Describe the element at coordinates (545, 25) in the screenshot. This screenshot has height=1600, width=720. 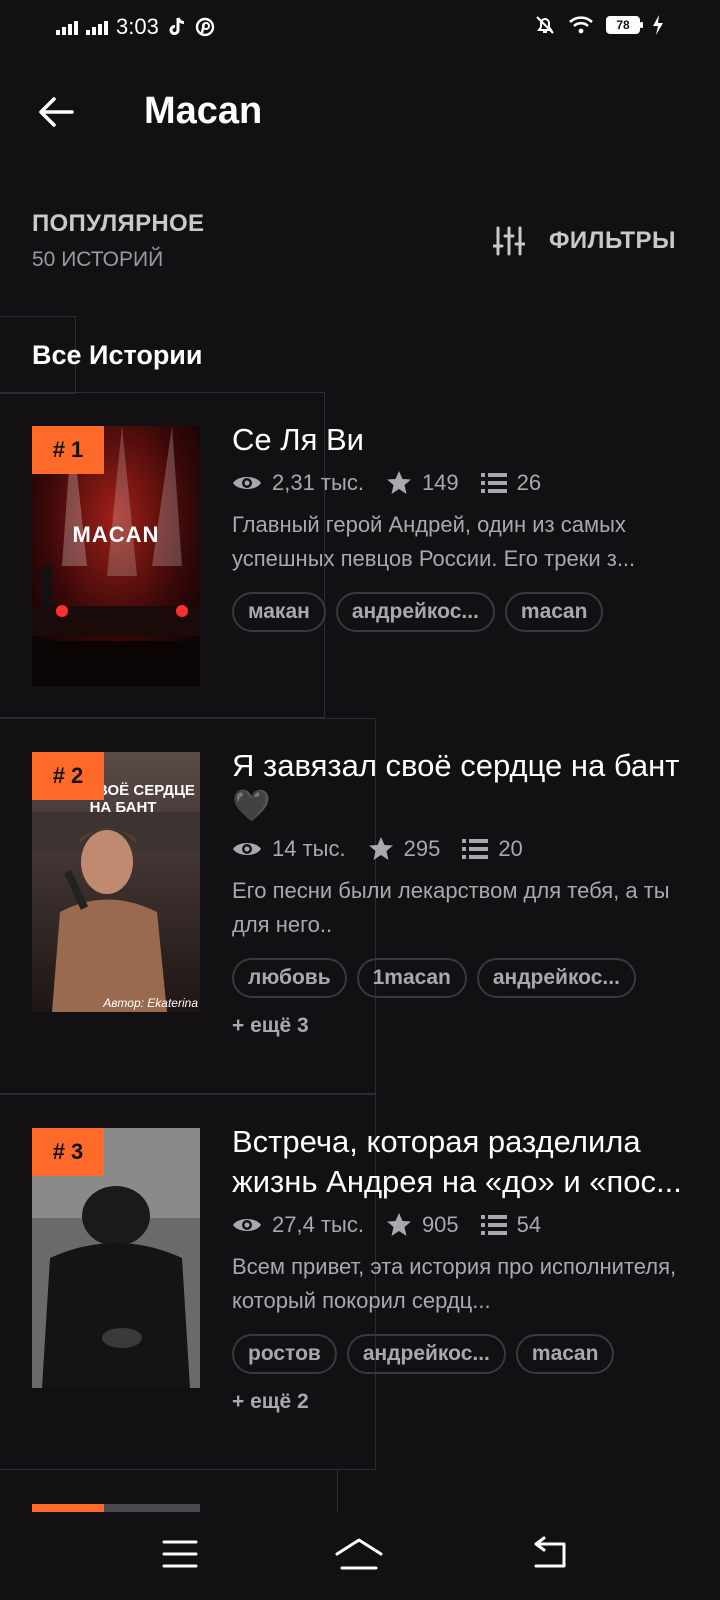
I see `mute-bell-icon` at that location.